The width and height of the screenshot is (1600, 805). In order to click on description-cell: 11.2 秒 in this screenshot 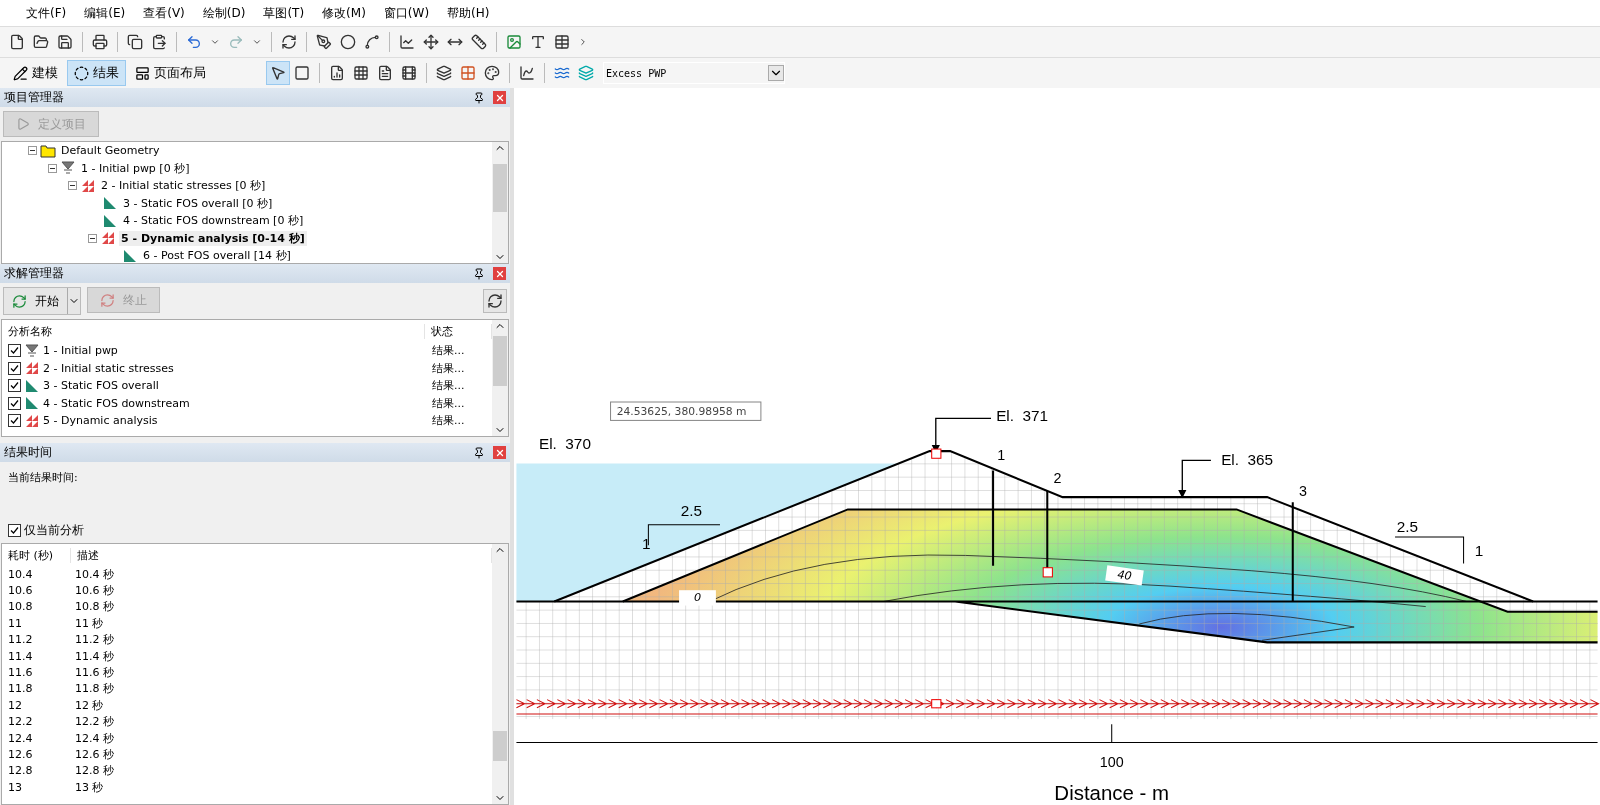, I will do `click(94, 640)`.